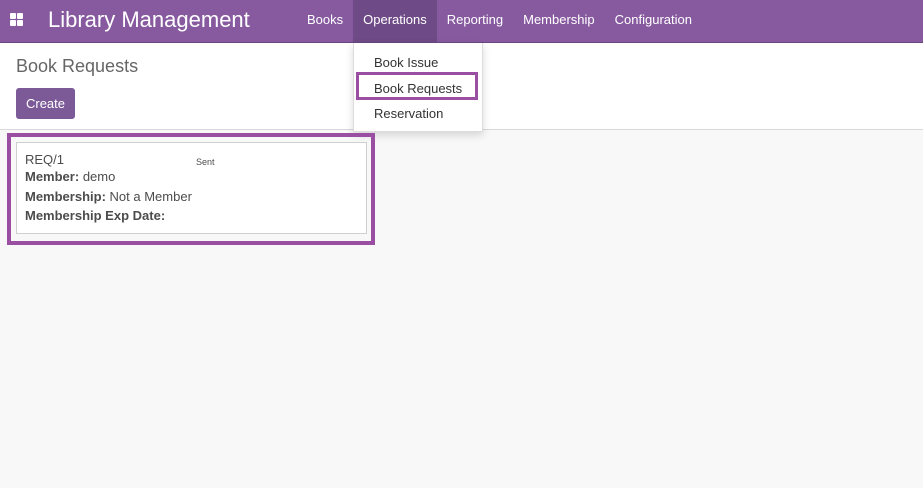 The image size is (923, 488). Describe the element at coordinates (408, 113) in the screenshot. I see `dropdown-item-reservation: Reservation` at that location.